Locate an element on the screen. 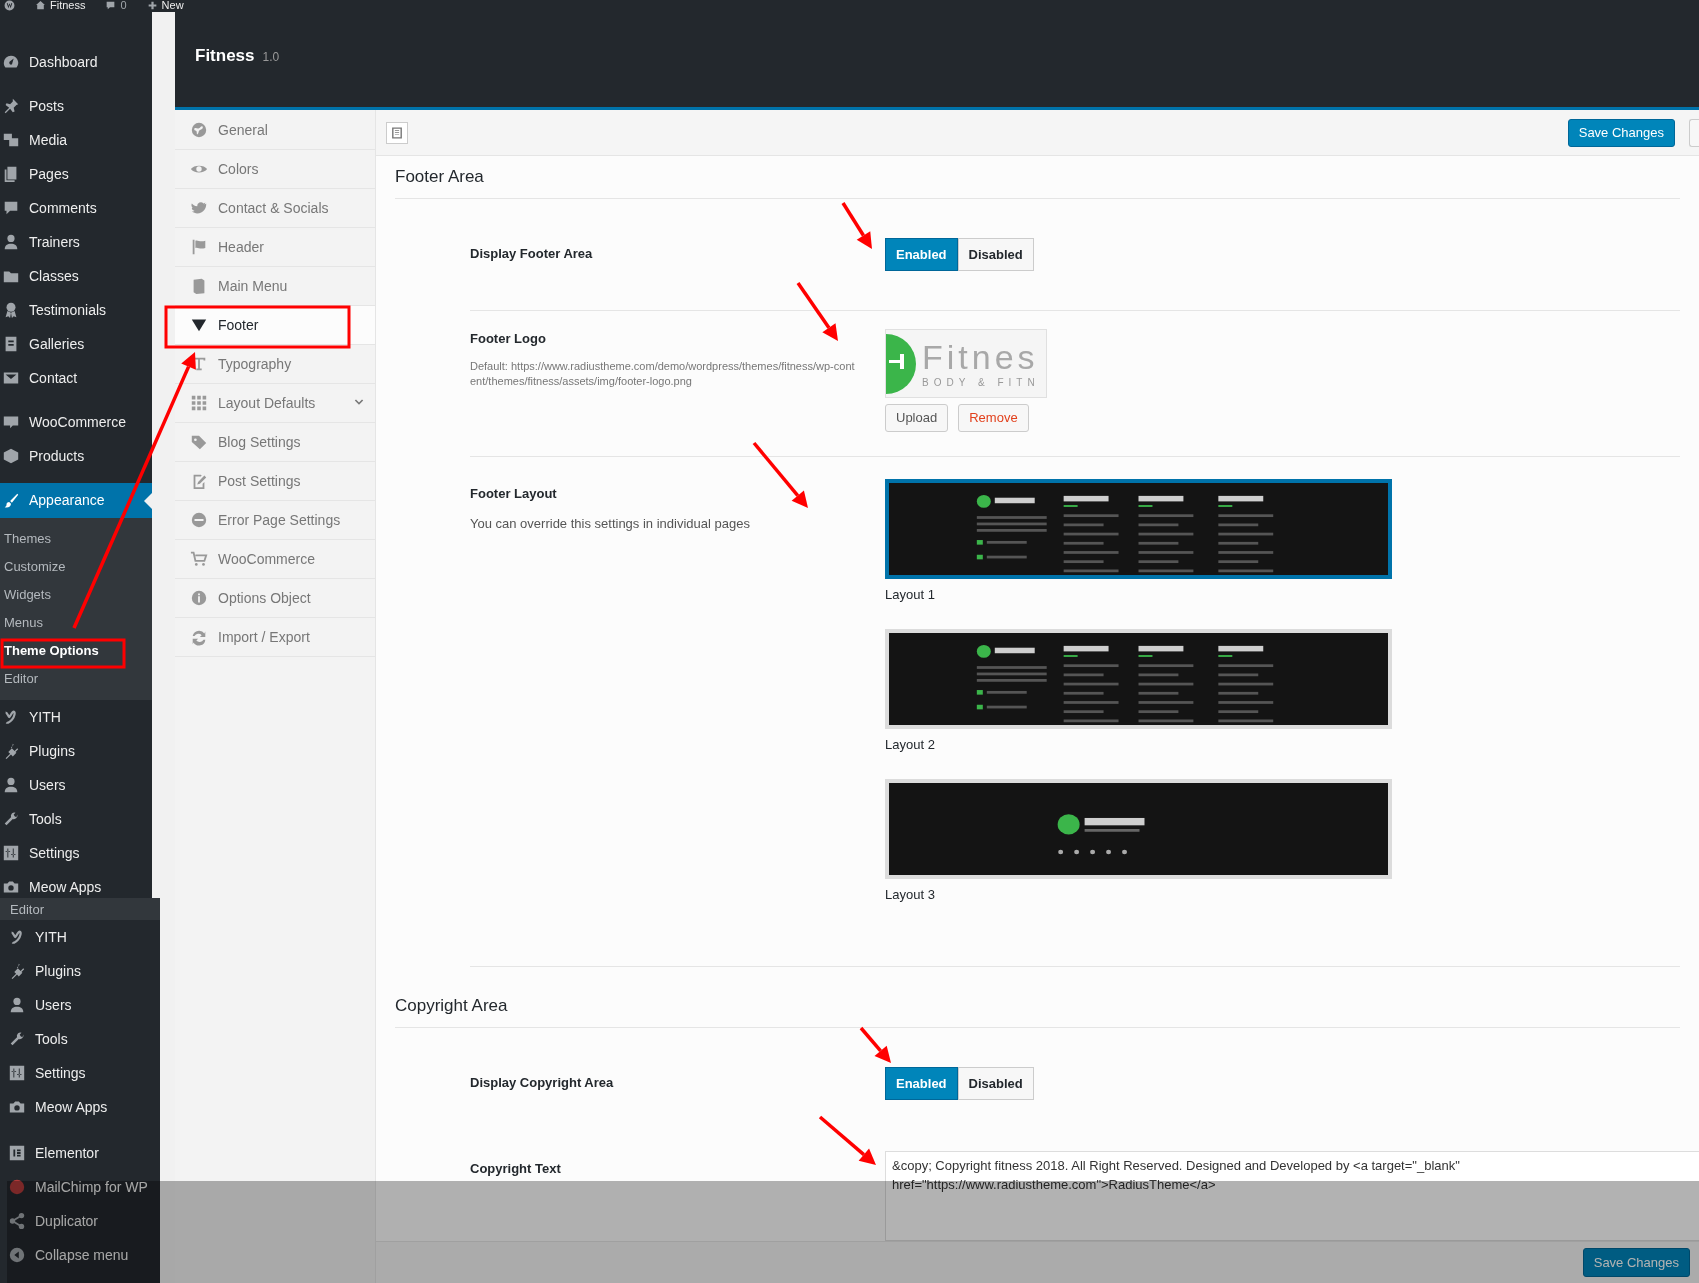  sidebar-item: Posts is located at coordinates (76, 106).